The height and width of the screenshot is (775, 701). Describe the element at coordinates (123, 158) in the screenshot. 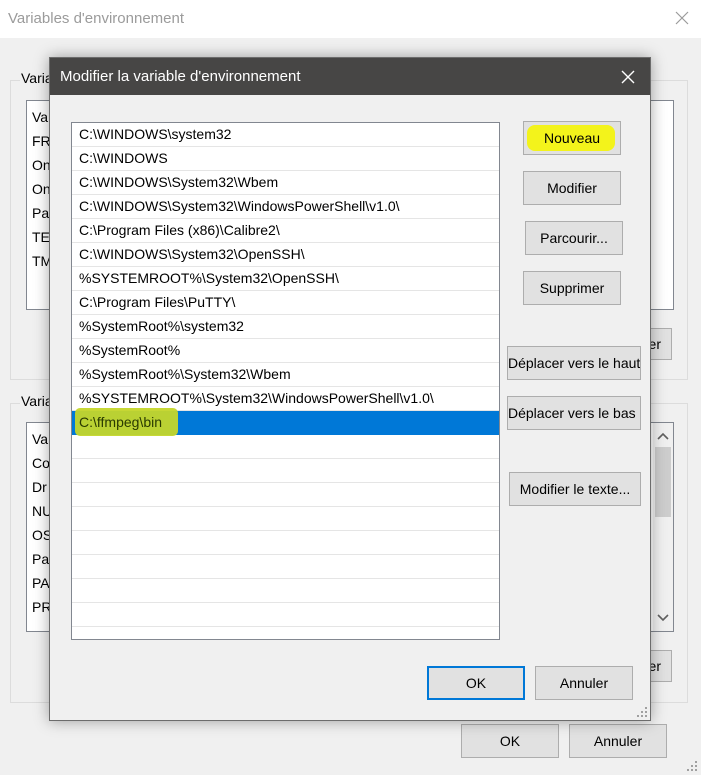

I see `path-text: C:\WINDOWS` at that location.